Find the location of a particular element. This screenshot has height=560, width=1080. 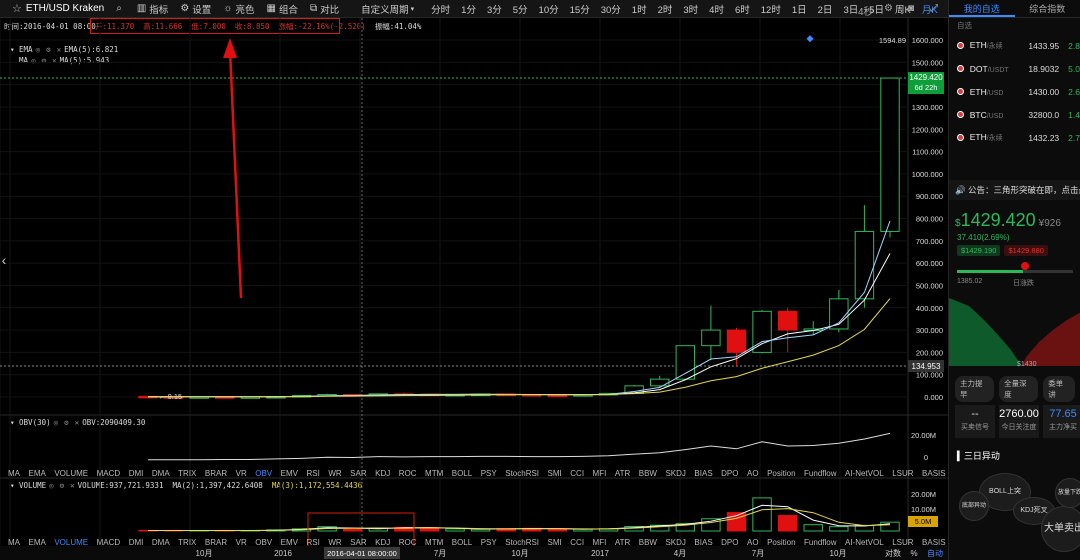

tab-index: 综合指数 is located at coordinates (1047, 8).